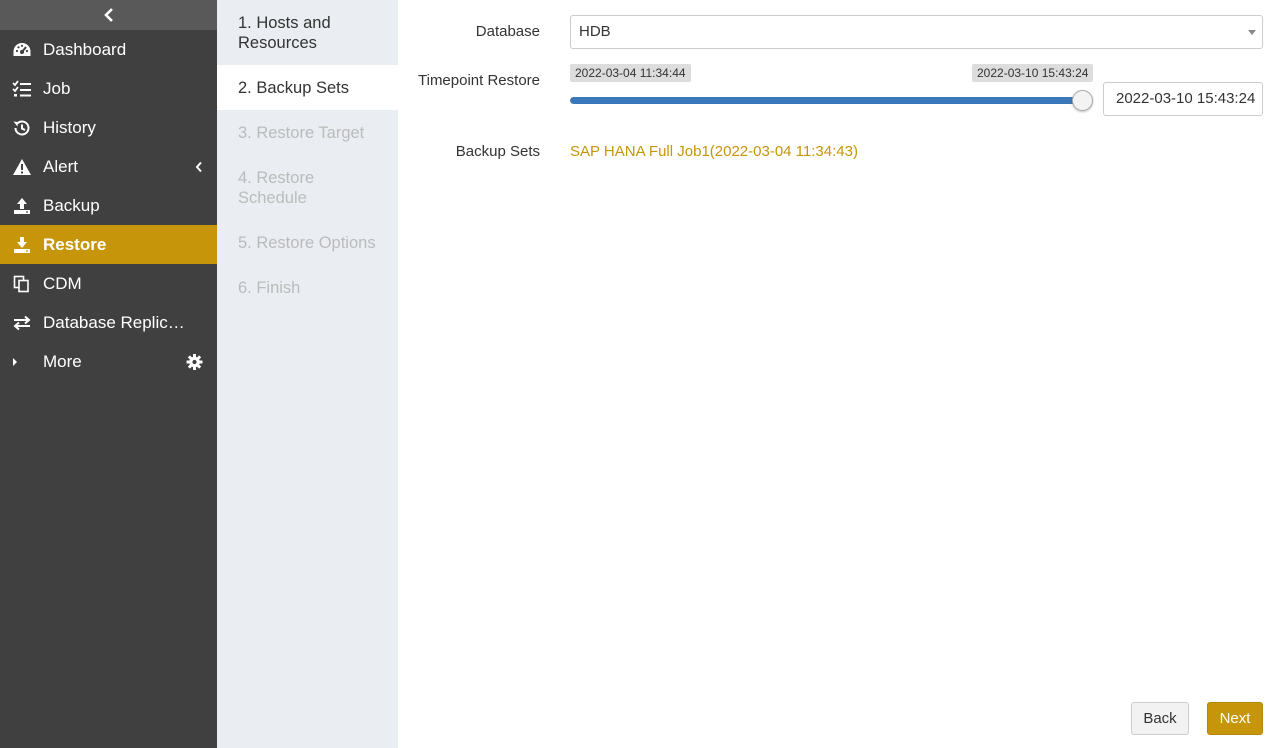 Image resolution: width=1278 pixels, height=748 pixels. What do you see at coordinates (307, 32) in the screenshot?
I see `step-hosts-and-resources: 1. Hosts and Resources` at bounding box center [307, 32].